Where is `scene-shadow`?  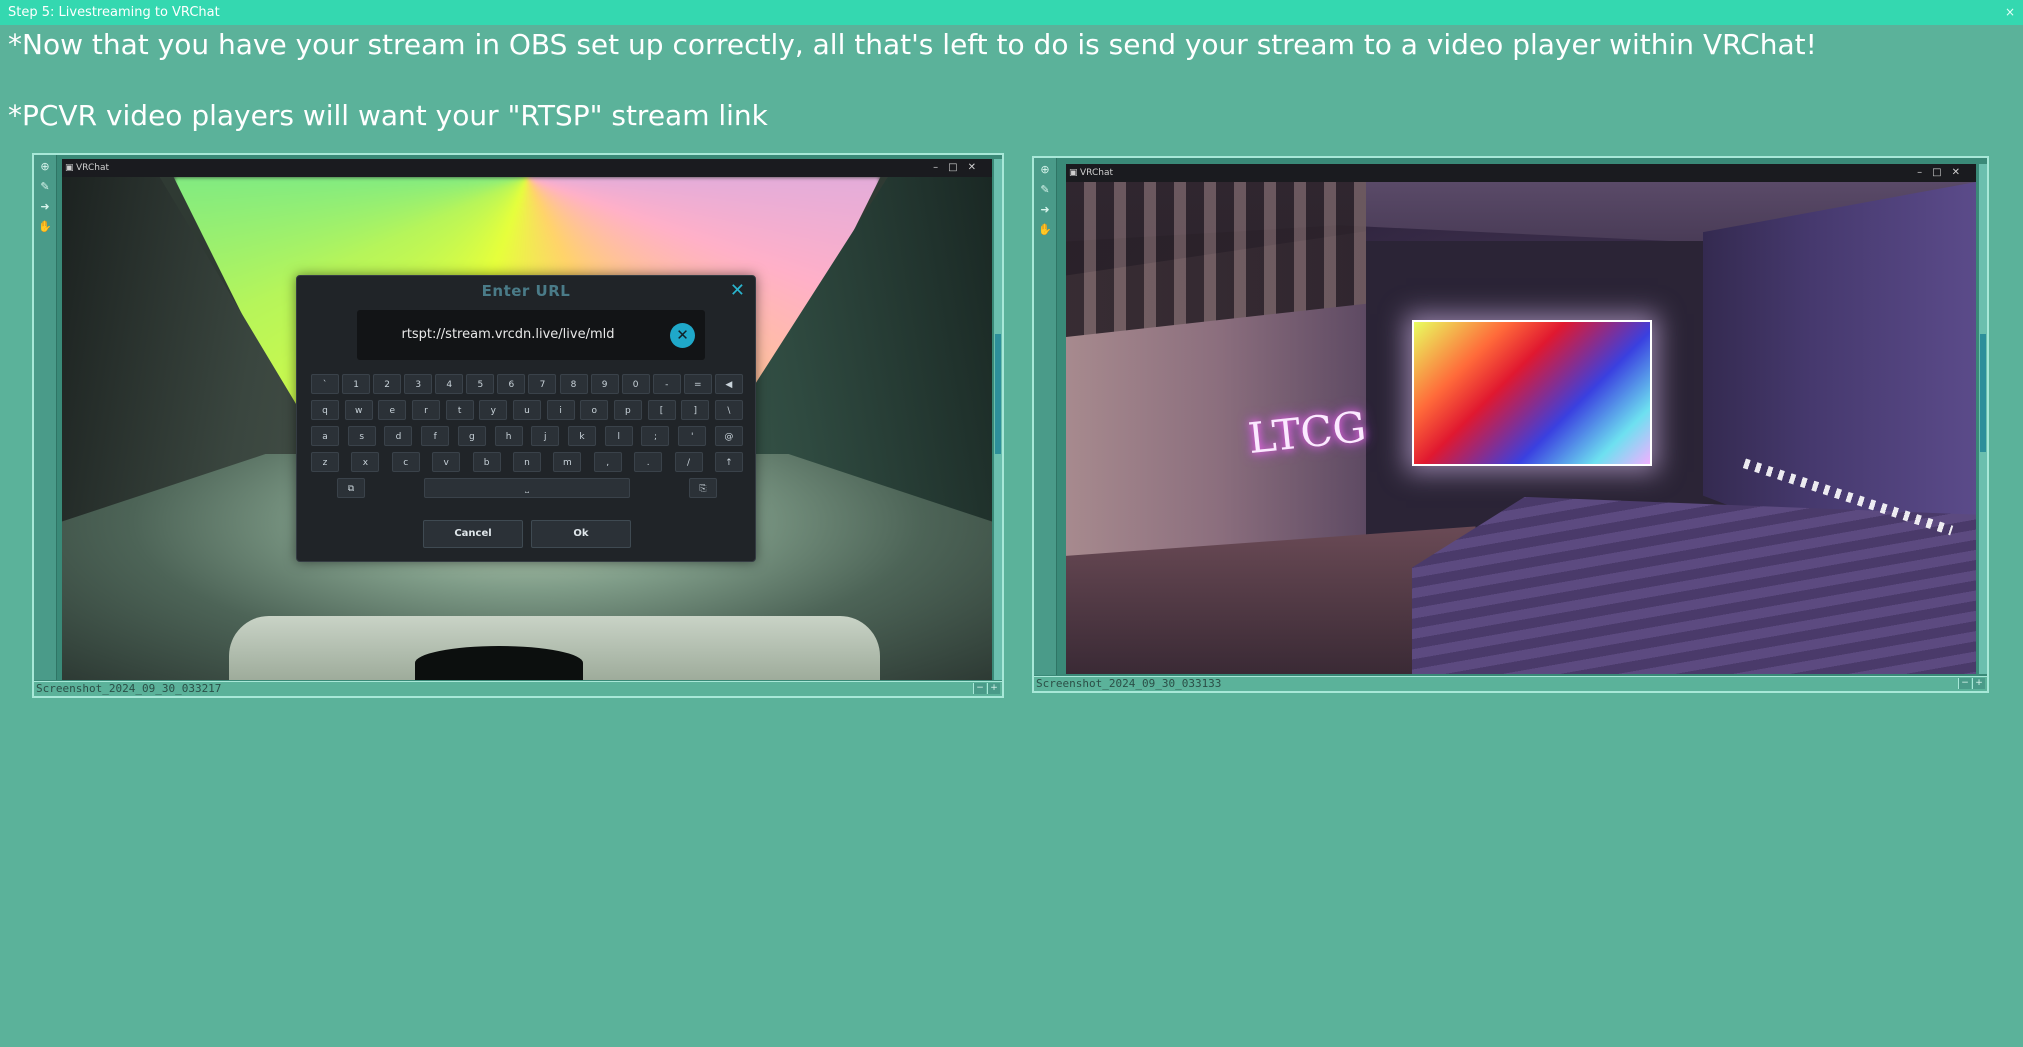 scene-shadow is located at coordinates (499, 663).